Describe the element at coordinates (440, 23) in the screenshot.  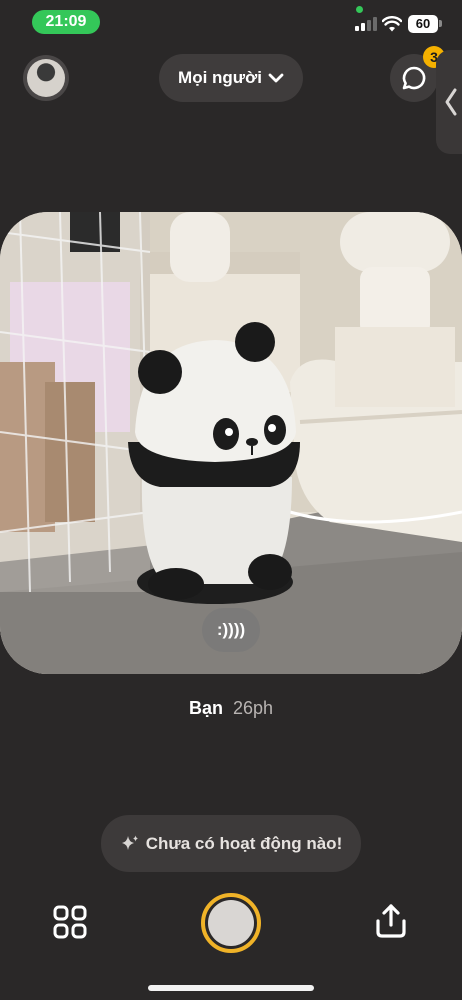
I see `battery-nub` at that location.